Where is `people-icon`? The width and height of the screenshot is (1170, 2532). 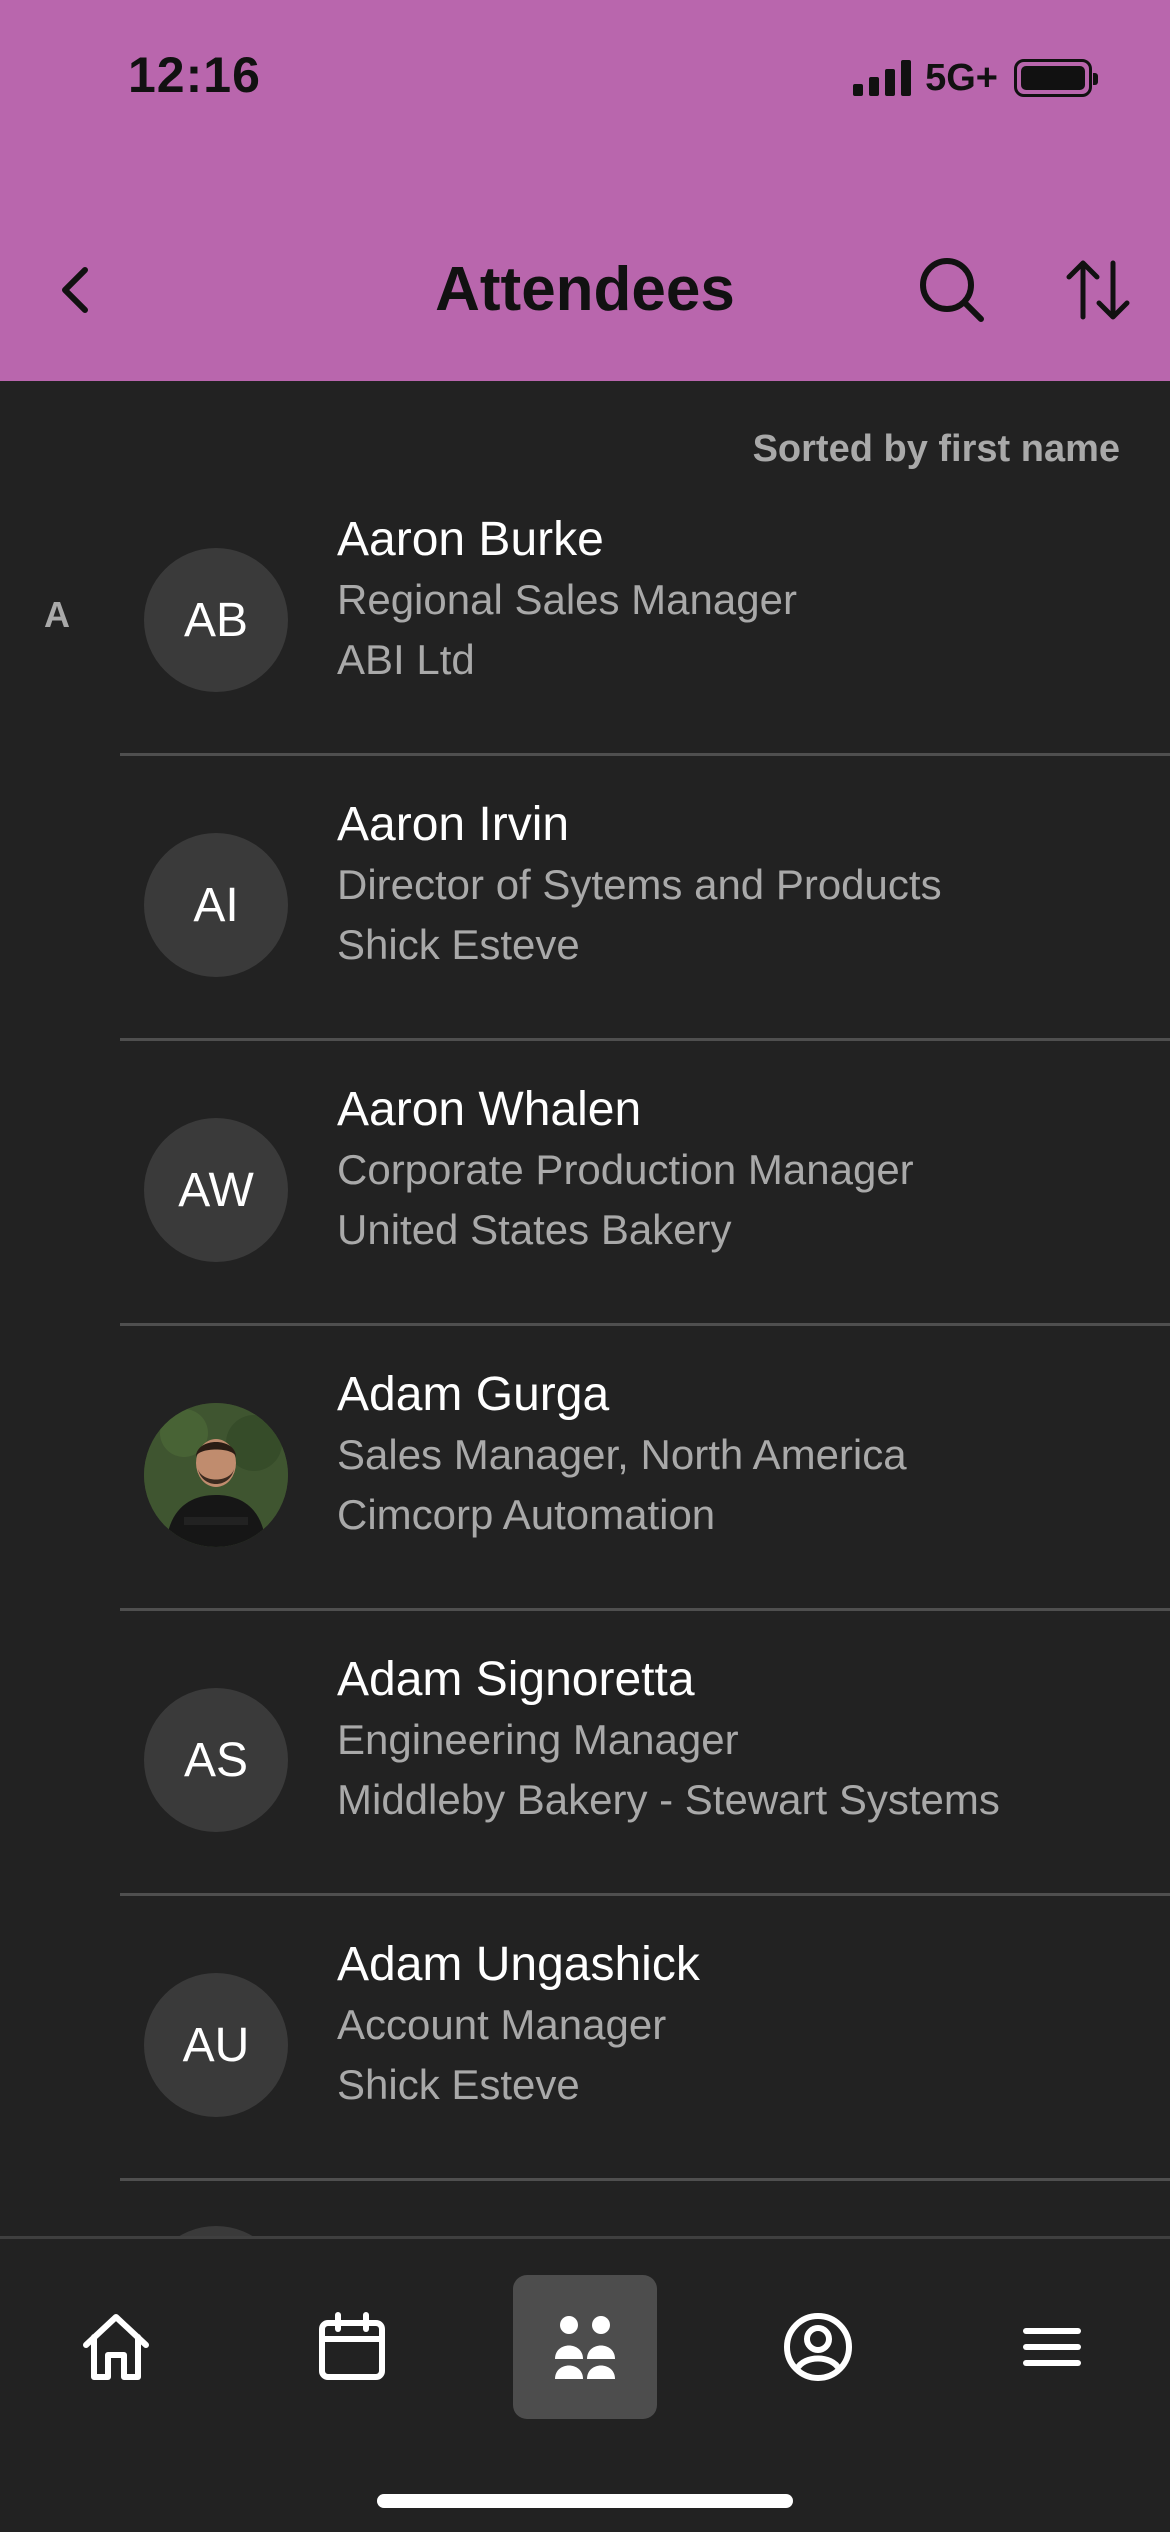
people-icon is located at coordinates (585, 2347).